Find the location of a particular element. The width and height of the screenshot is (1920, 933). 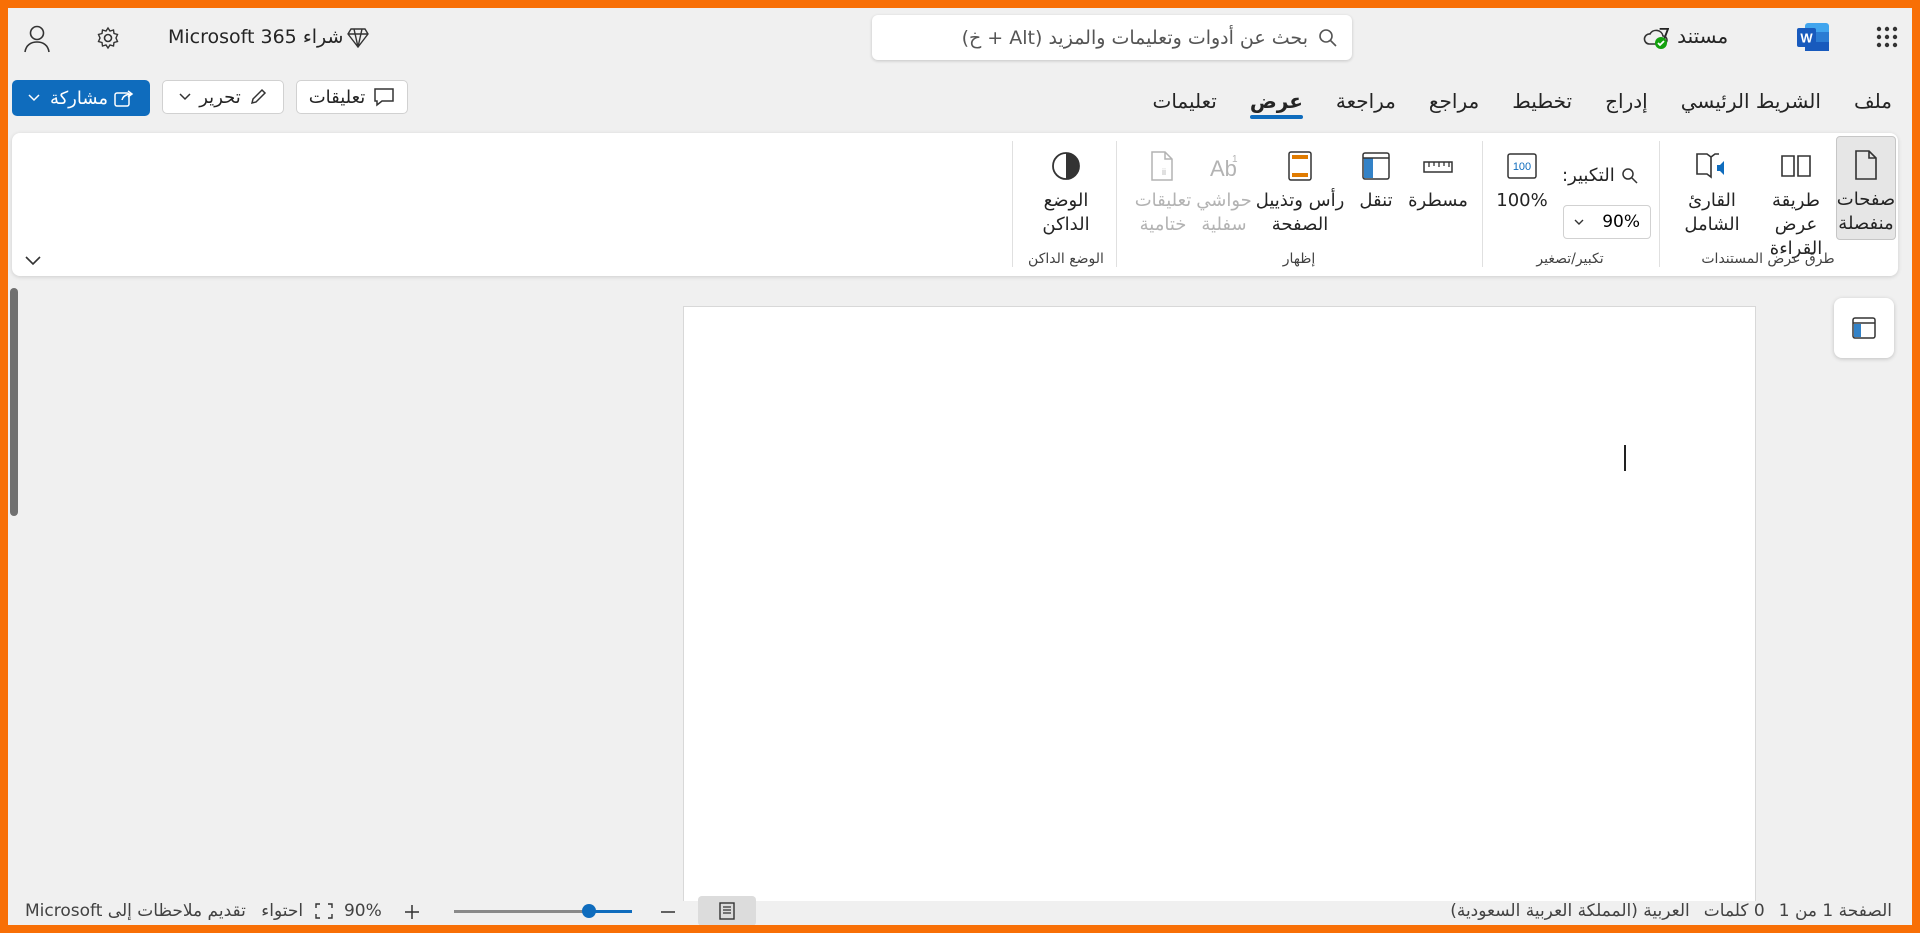

zoom-dropdown: 90% is located at coordinates (1607, 222).